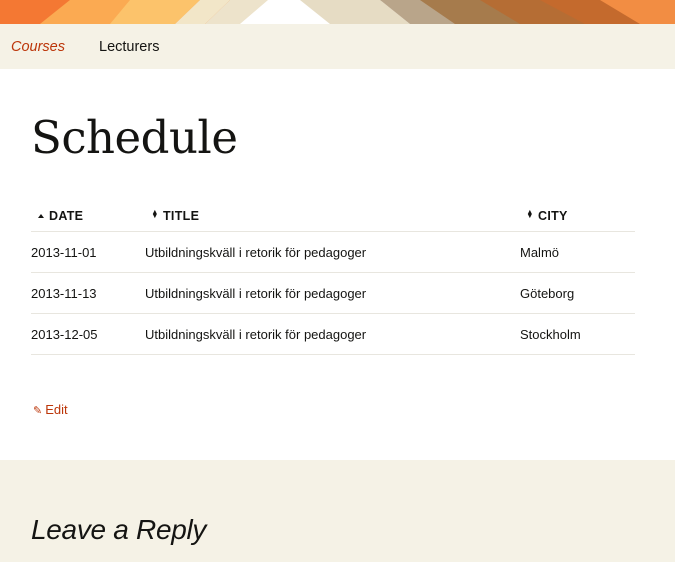  What do you see at coordinates (66, 215) in the screenshot?
I see `column-label-date: DATE` at bounding box center [66, 215].